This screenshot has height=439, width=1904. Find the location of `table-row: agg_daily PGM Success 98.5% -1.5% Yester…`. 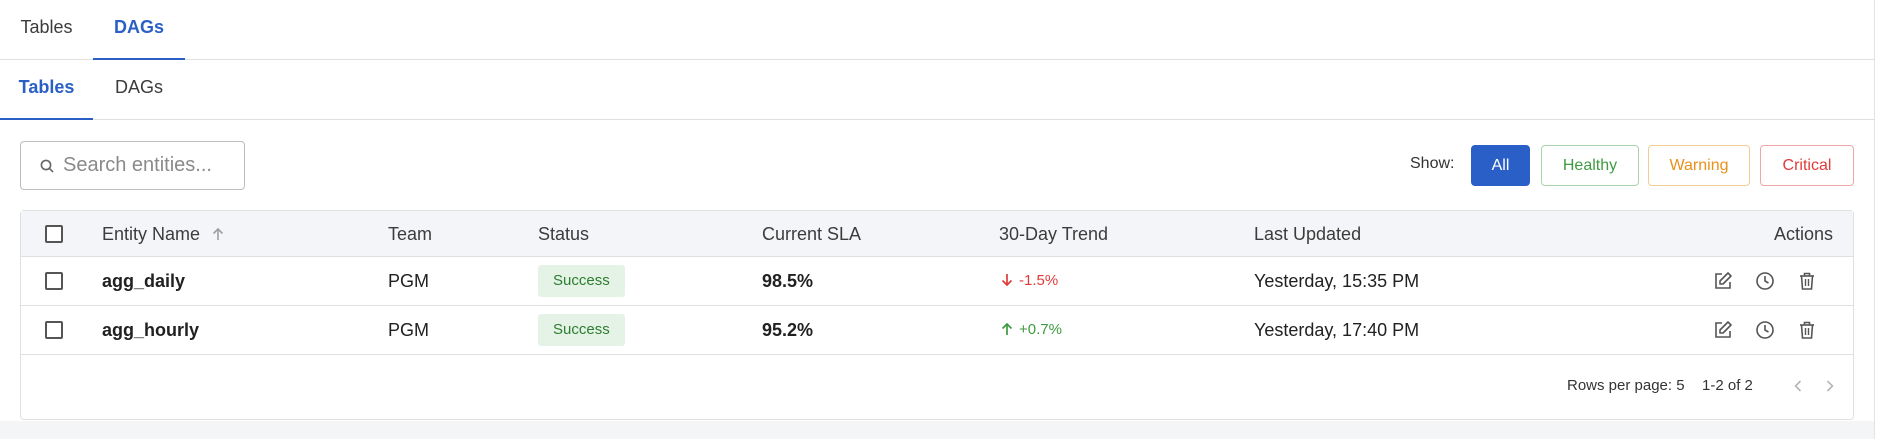

table-row: agg_daily PGM Success 98.5% -1.5% Yester… is located at coordinates (937, 281).